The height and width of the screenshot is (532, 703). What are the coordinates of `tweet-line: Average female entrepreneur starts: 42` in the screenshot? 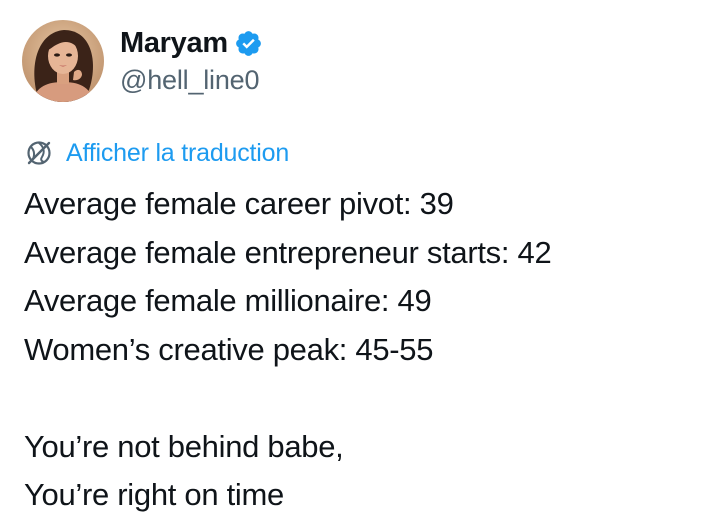 It's located at (288, 252).